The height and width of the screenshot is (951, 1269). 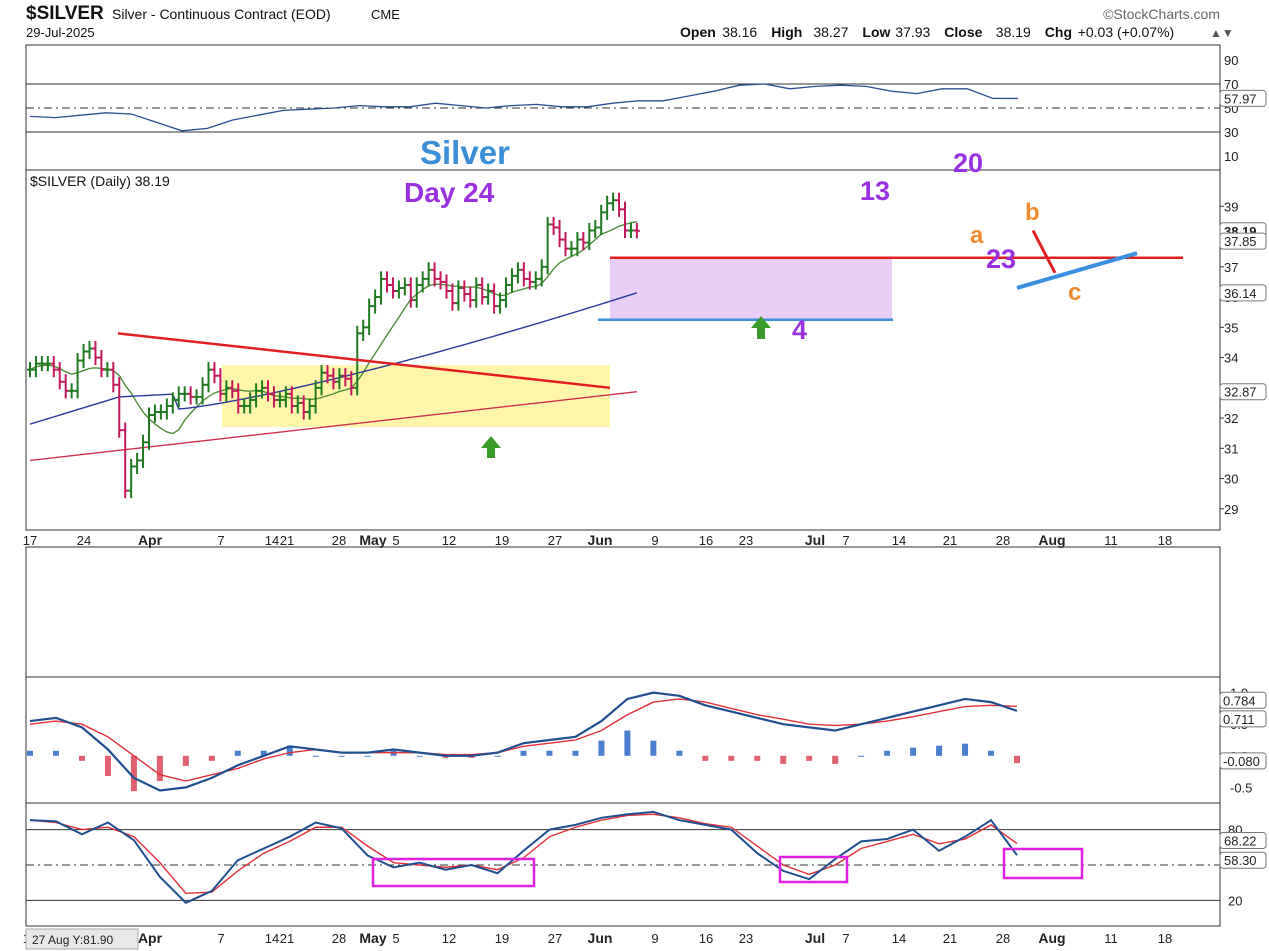 What do you see at coordinates (1231, 479) in the screenshot?
I see `y-tick-label: 30` at bounding box center [1231, 479].